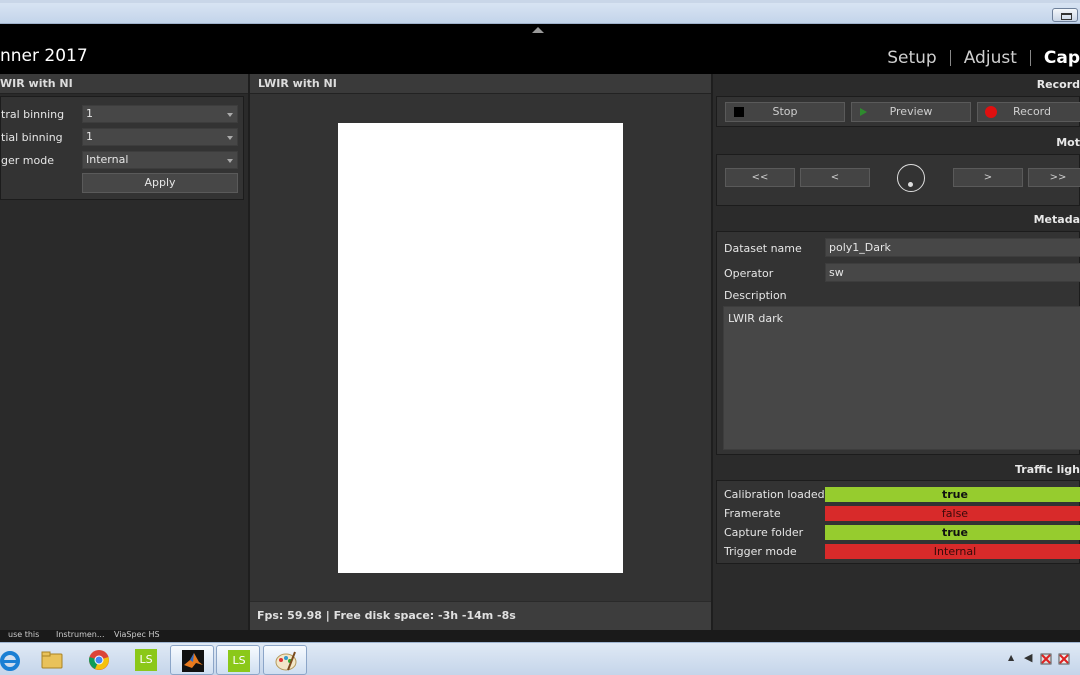 The height and width of the screenshot is (675, 1080). What do you see at coordinates (1065, 15) in the screenshot?
I see `restore-window-button` at bounding box center [1065, 15].